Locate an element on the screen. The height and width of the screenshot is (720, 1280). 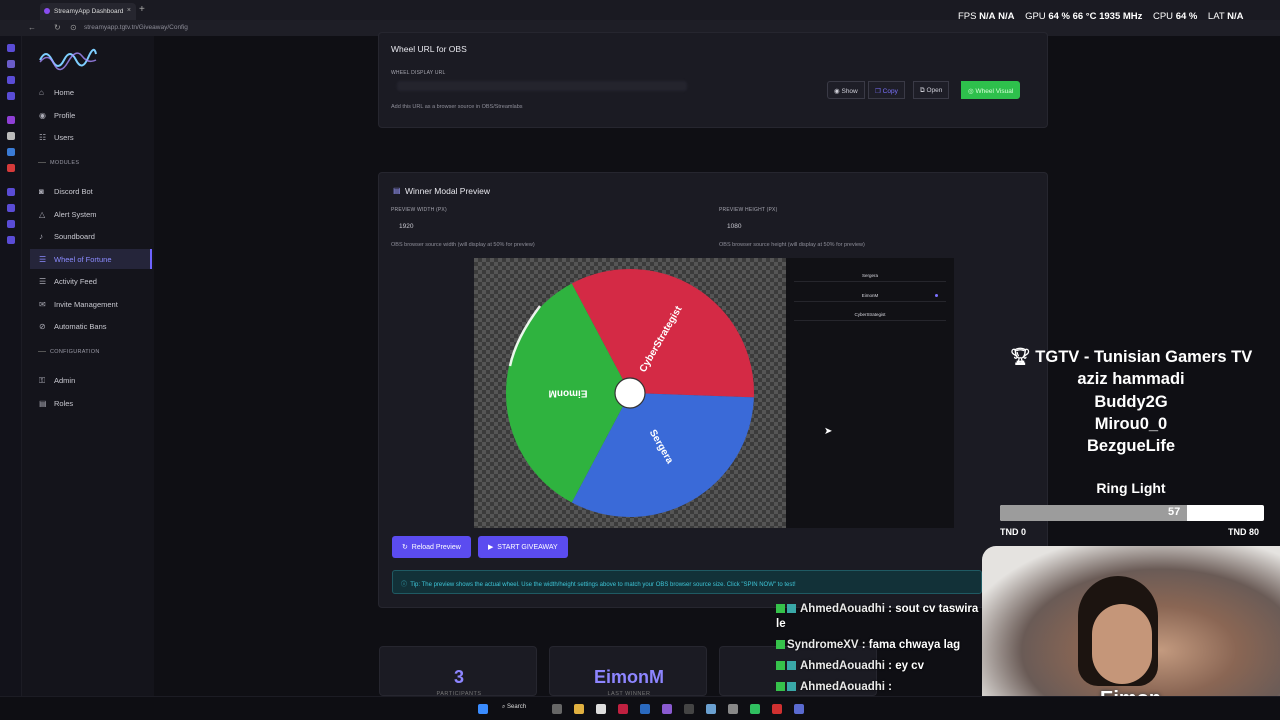
copy-icon: ❐ is located at coordinates (878, 91).